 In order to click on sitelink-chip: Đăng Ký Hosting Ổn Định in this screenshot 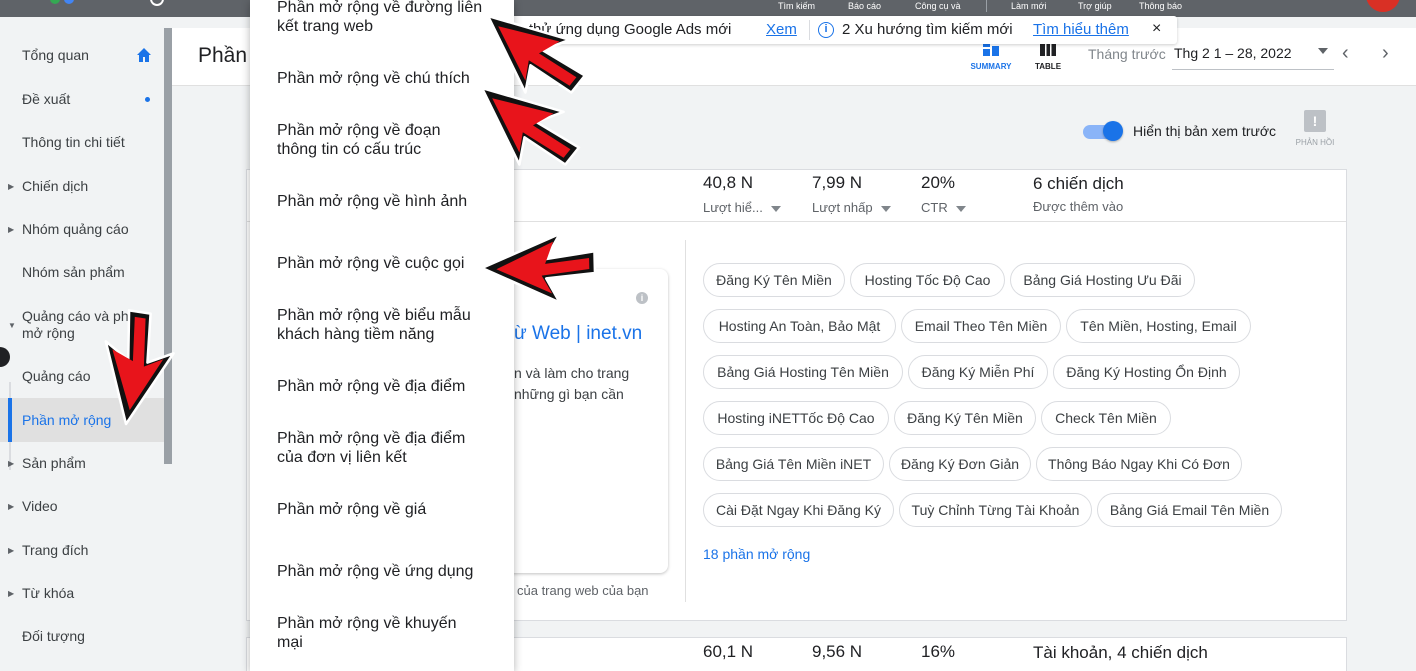, I will do `click(1146, 372)`.